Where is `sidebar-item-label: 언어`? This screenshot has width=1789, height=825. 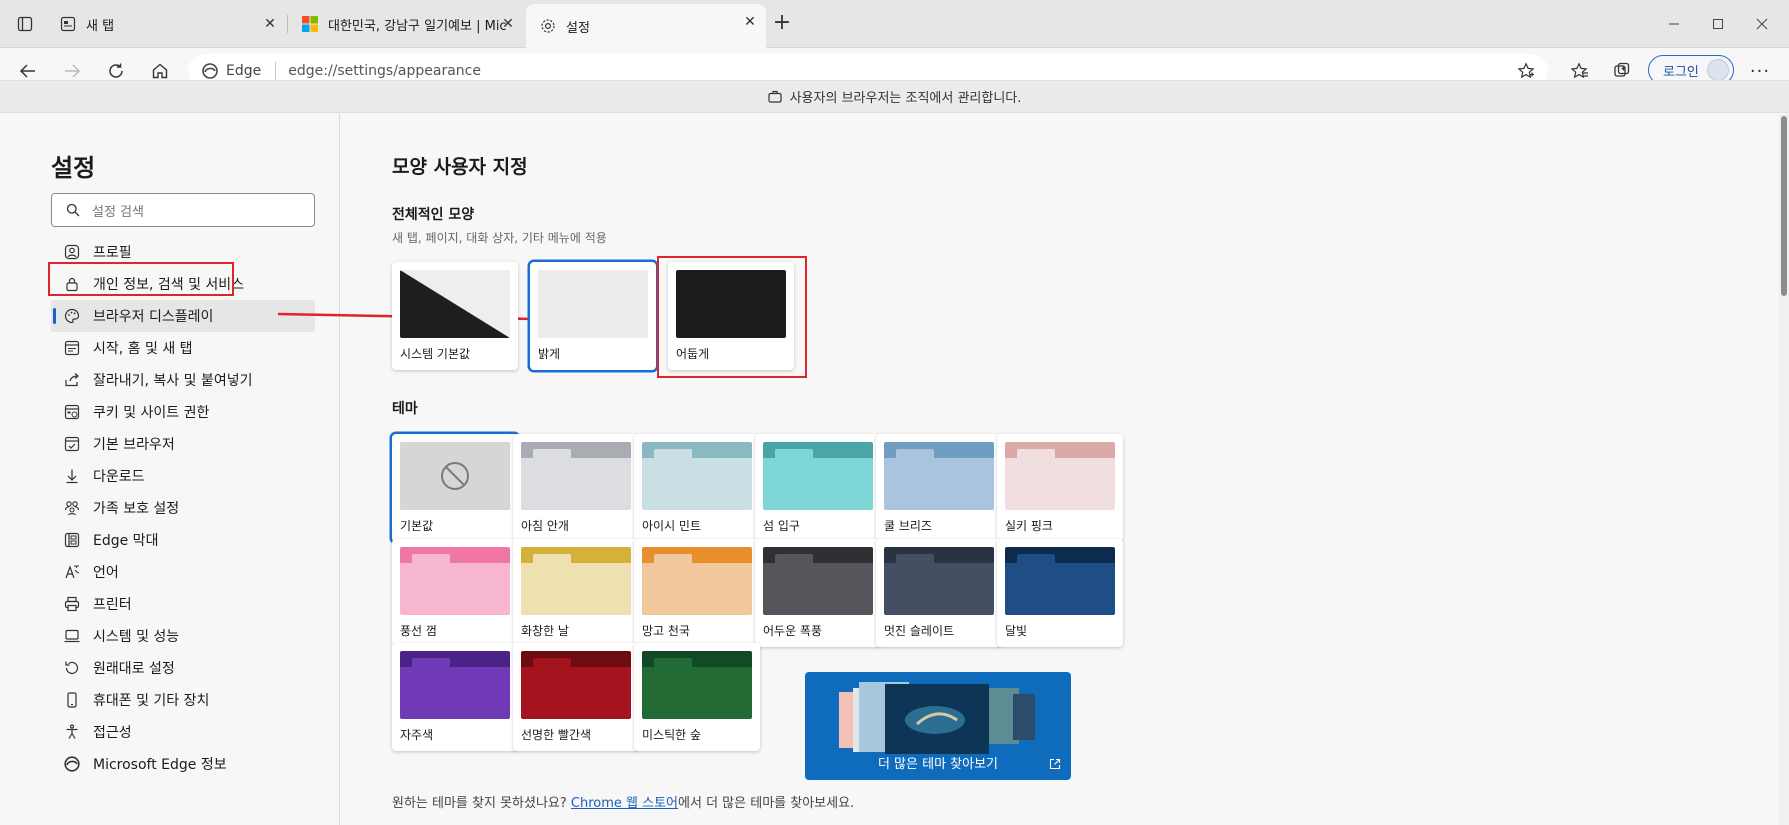 sidebar-item-label: 언어 is located at coordinates (106, 573).